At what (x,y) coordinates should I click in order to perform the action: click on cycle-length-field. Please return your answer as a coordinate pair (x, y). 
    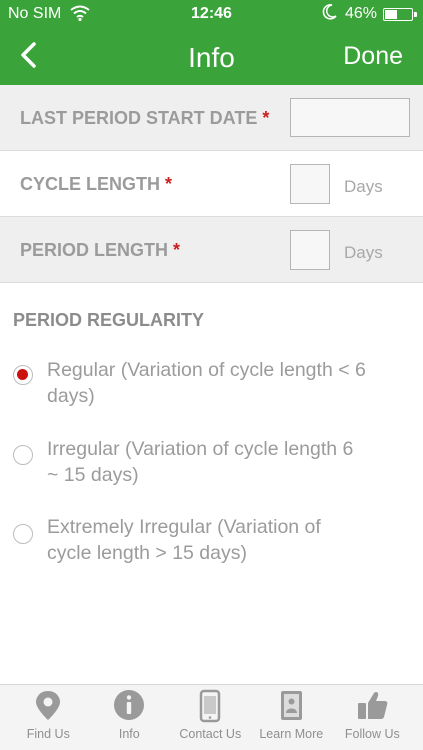
    Looking at the image, I should click on (310, 184).